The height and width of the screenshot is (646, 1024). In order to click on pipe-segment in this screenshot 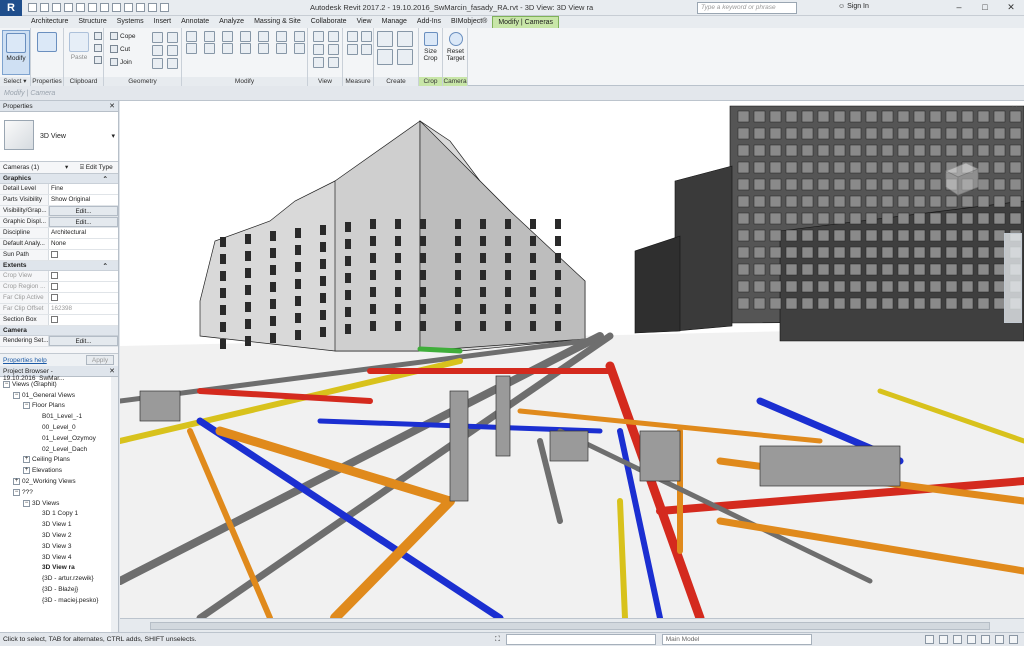, I will do `click(440, 350)`.